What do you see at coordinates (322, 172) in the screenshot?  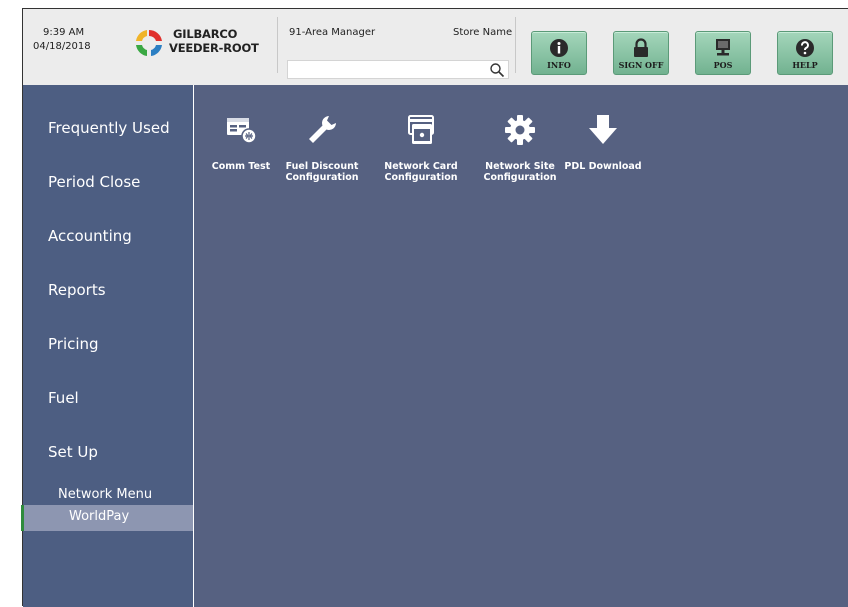 I see `tile-label: Fuel Discount Configuration` at bounding box center [322, 172].